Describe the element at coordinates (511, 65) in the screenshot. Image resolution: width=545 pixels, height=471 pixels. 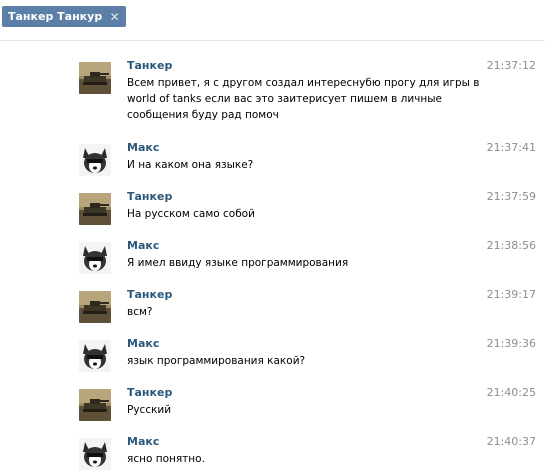
I see `message-time: 21:37:12` at that location.